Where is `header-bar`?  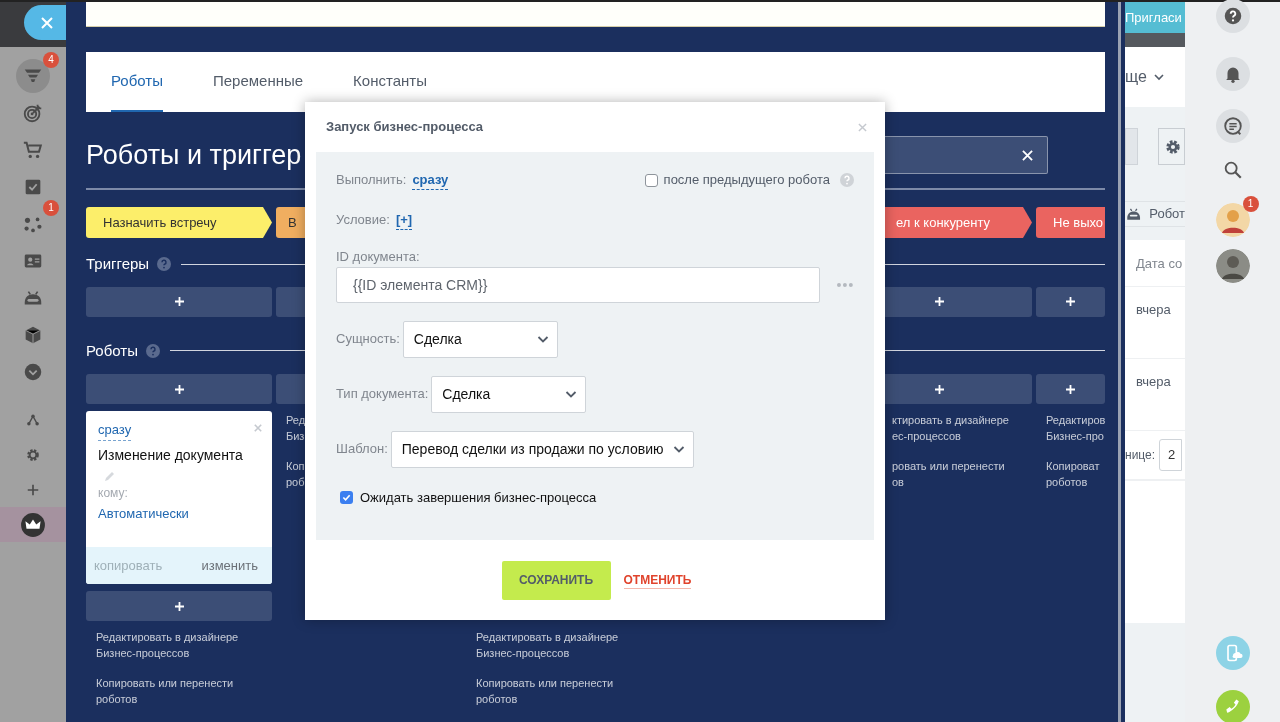 header-bar is located at coordinates (1155, 40).